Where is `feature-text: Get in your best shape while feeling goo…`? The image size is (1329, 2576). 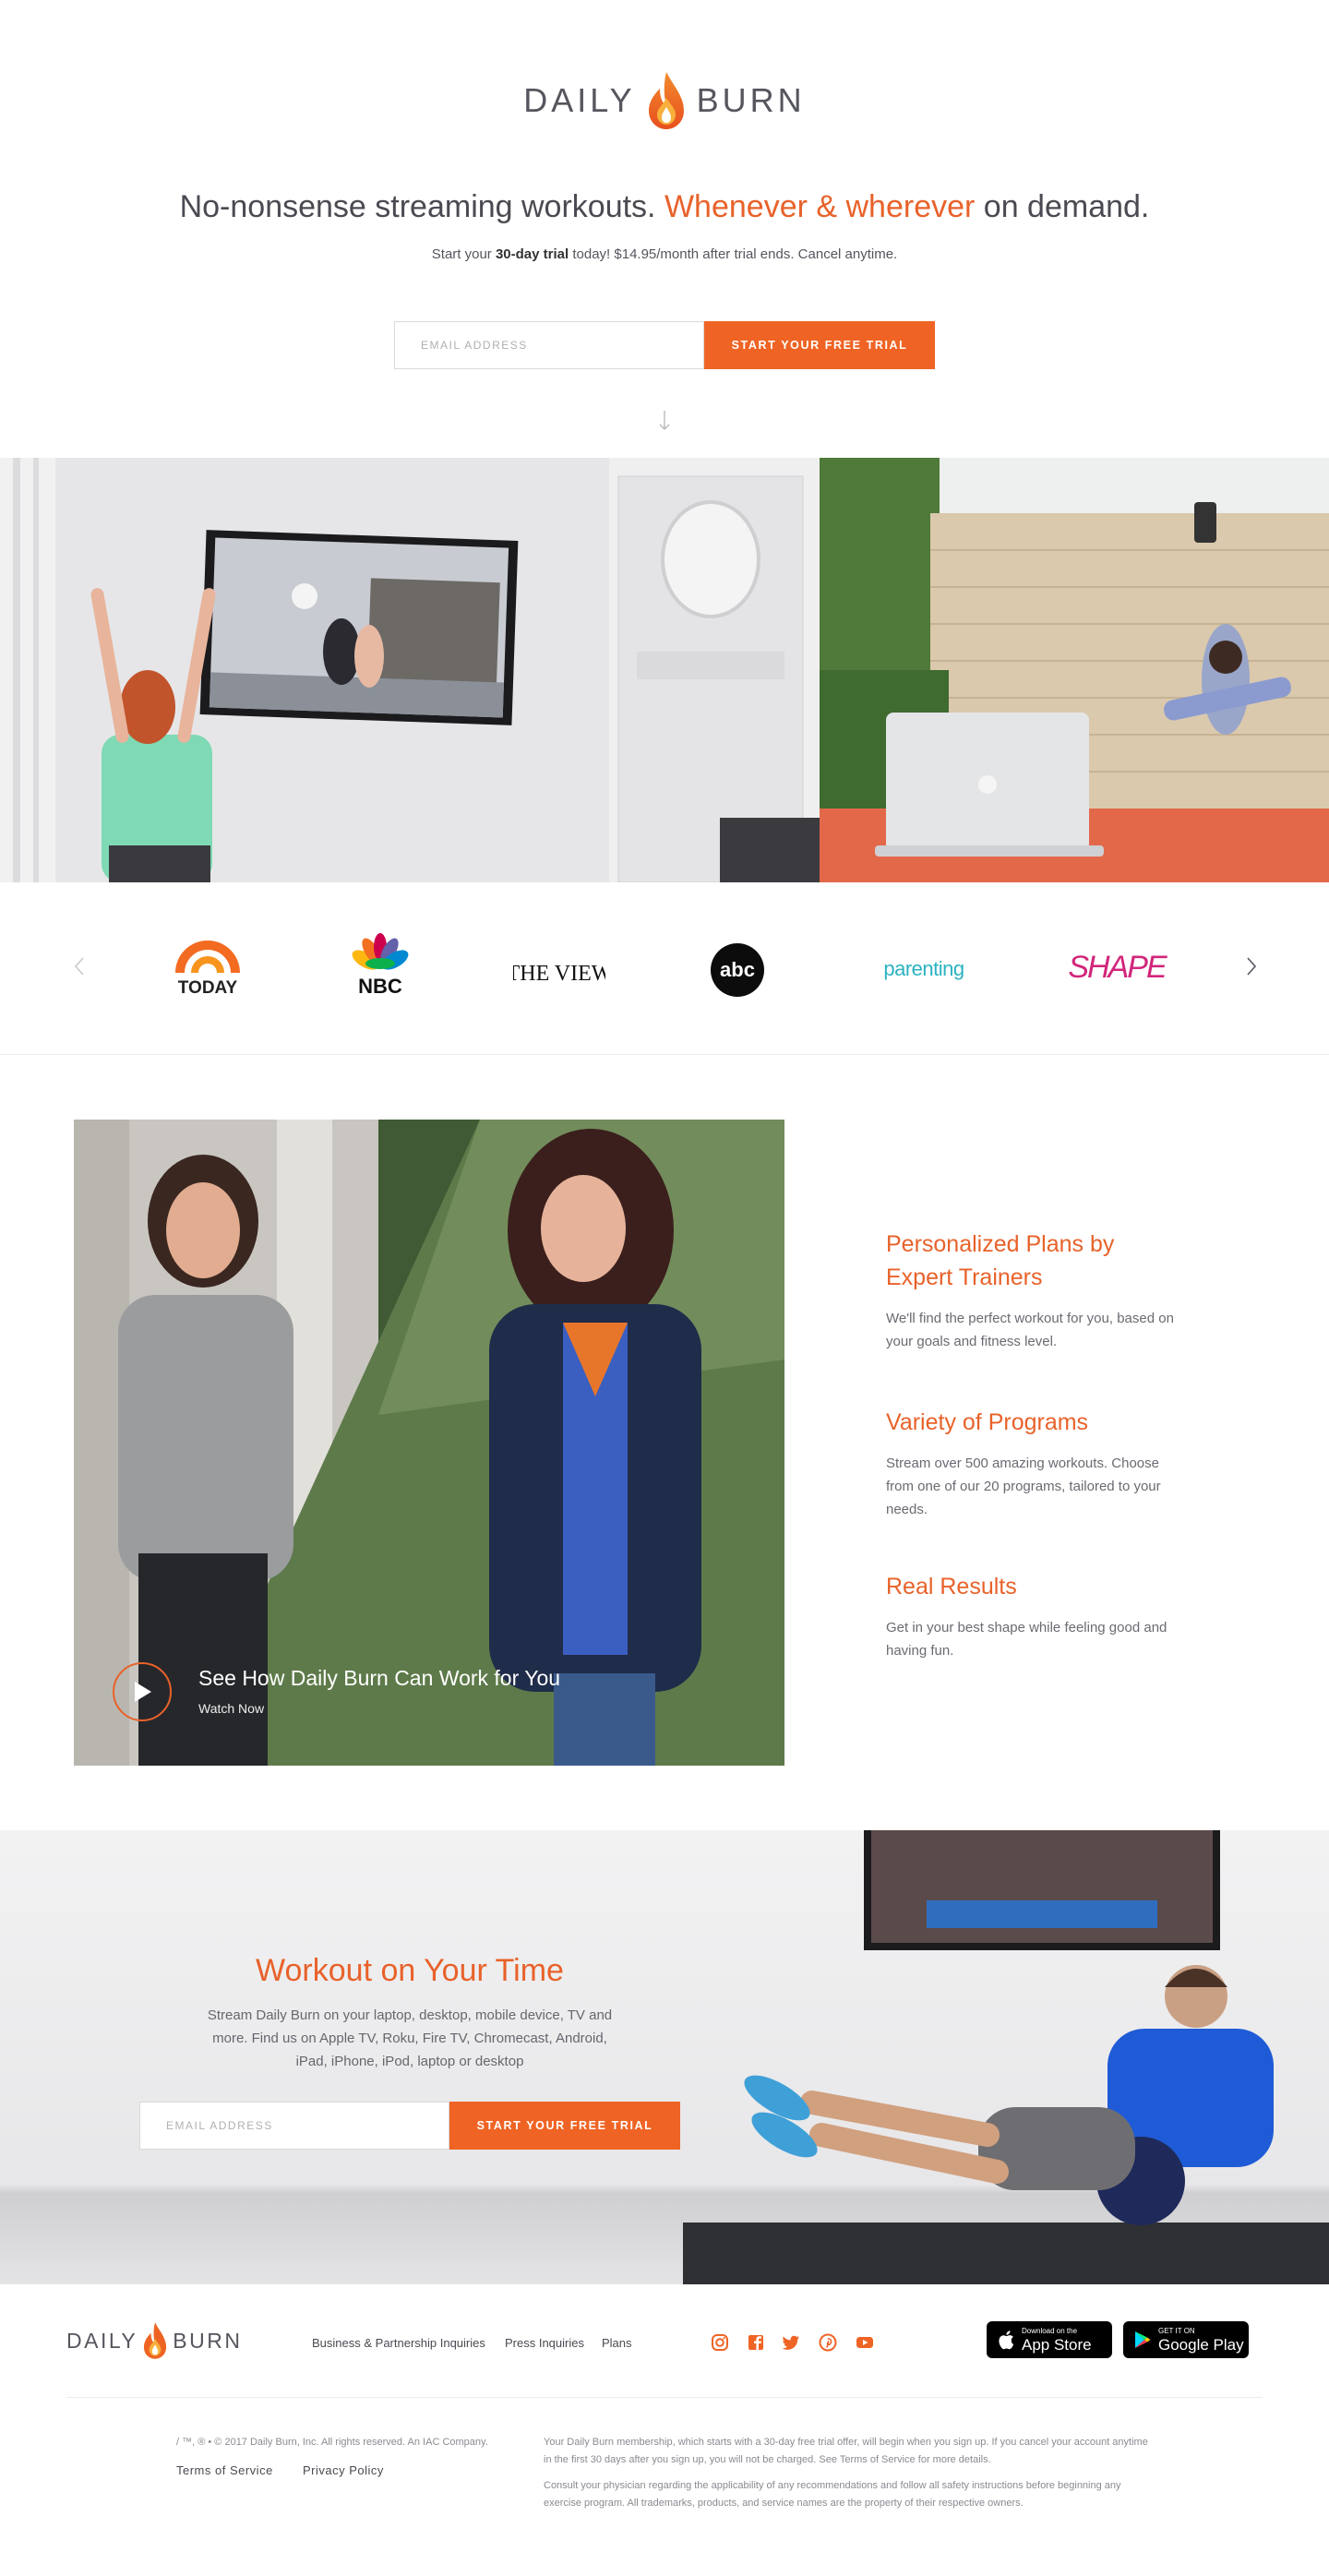 feature-text: Get in your best shape while feeling goo… is located at coordinates (1027, 1640).